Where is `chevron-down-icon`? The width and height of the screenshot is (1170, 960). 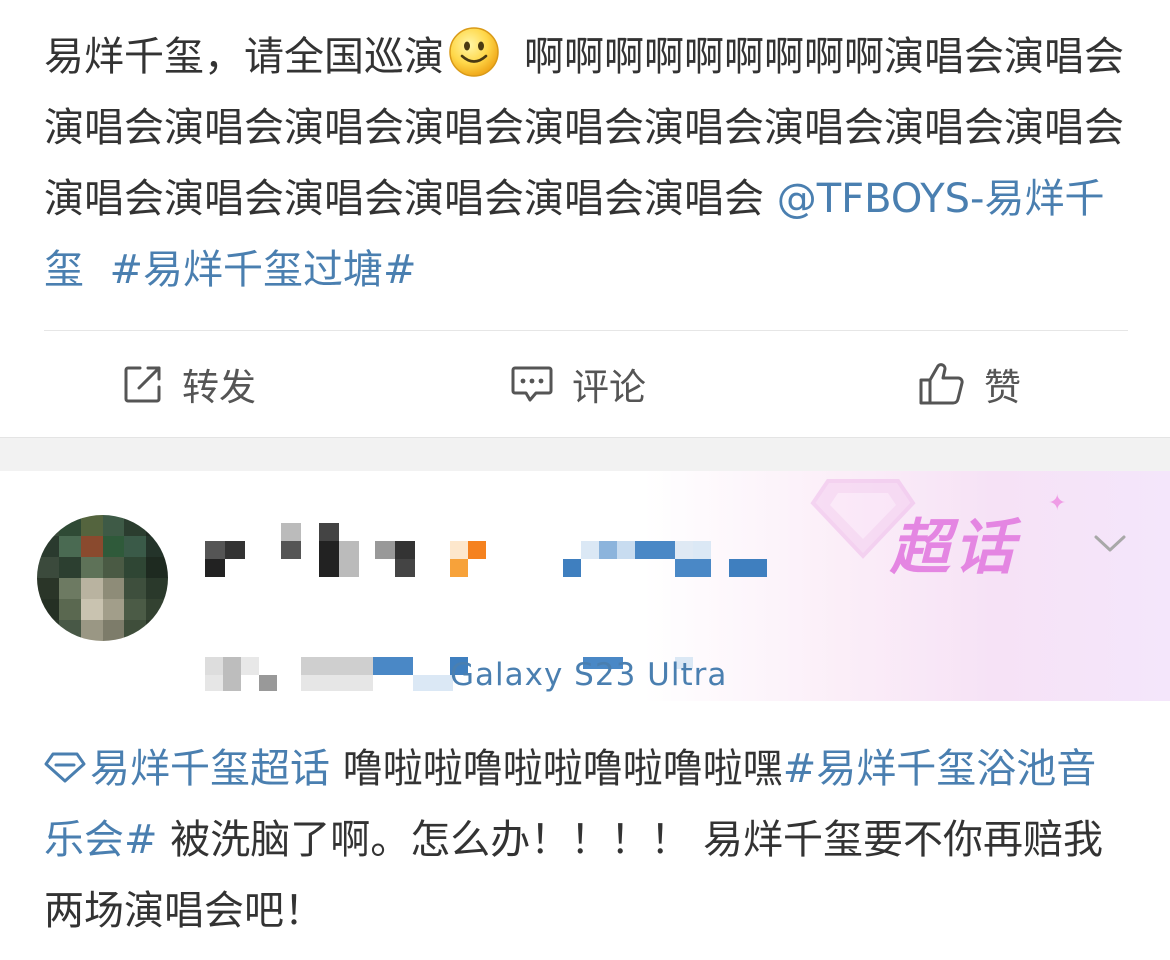
chevron-down-icon is located at coordinates (1110, 543).